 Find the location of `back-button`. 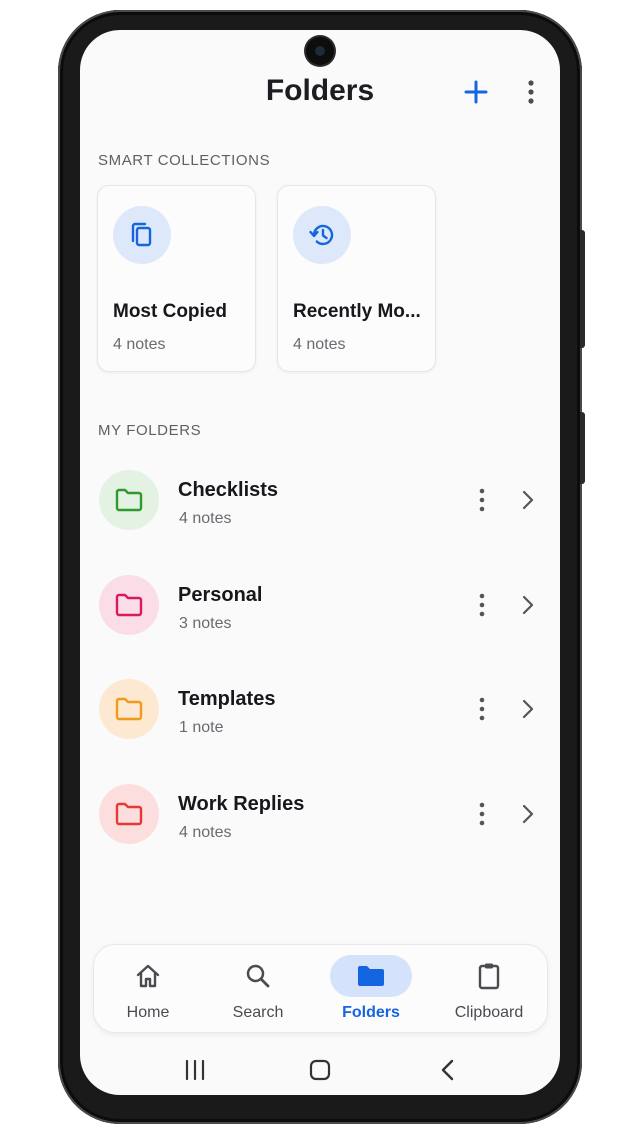

back-button is located at coordinates (448, 1070).